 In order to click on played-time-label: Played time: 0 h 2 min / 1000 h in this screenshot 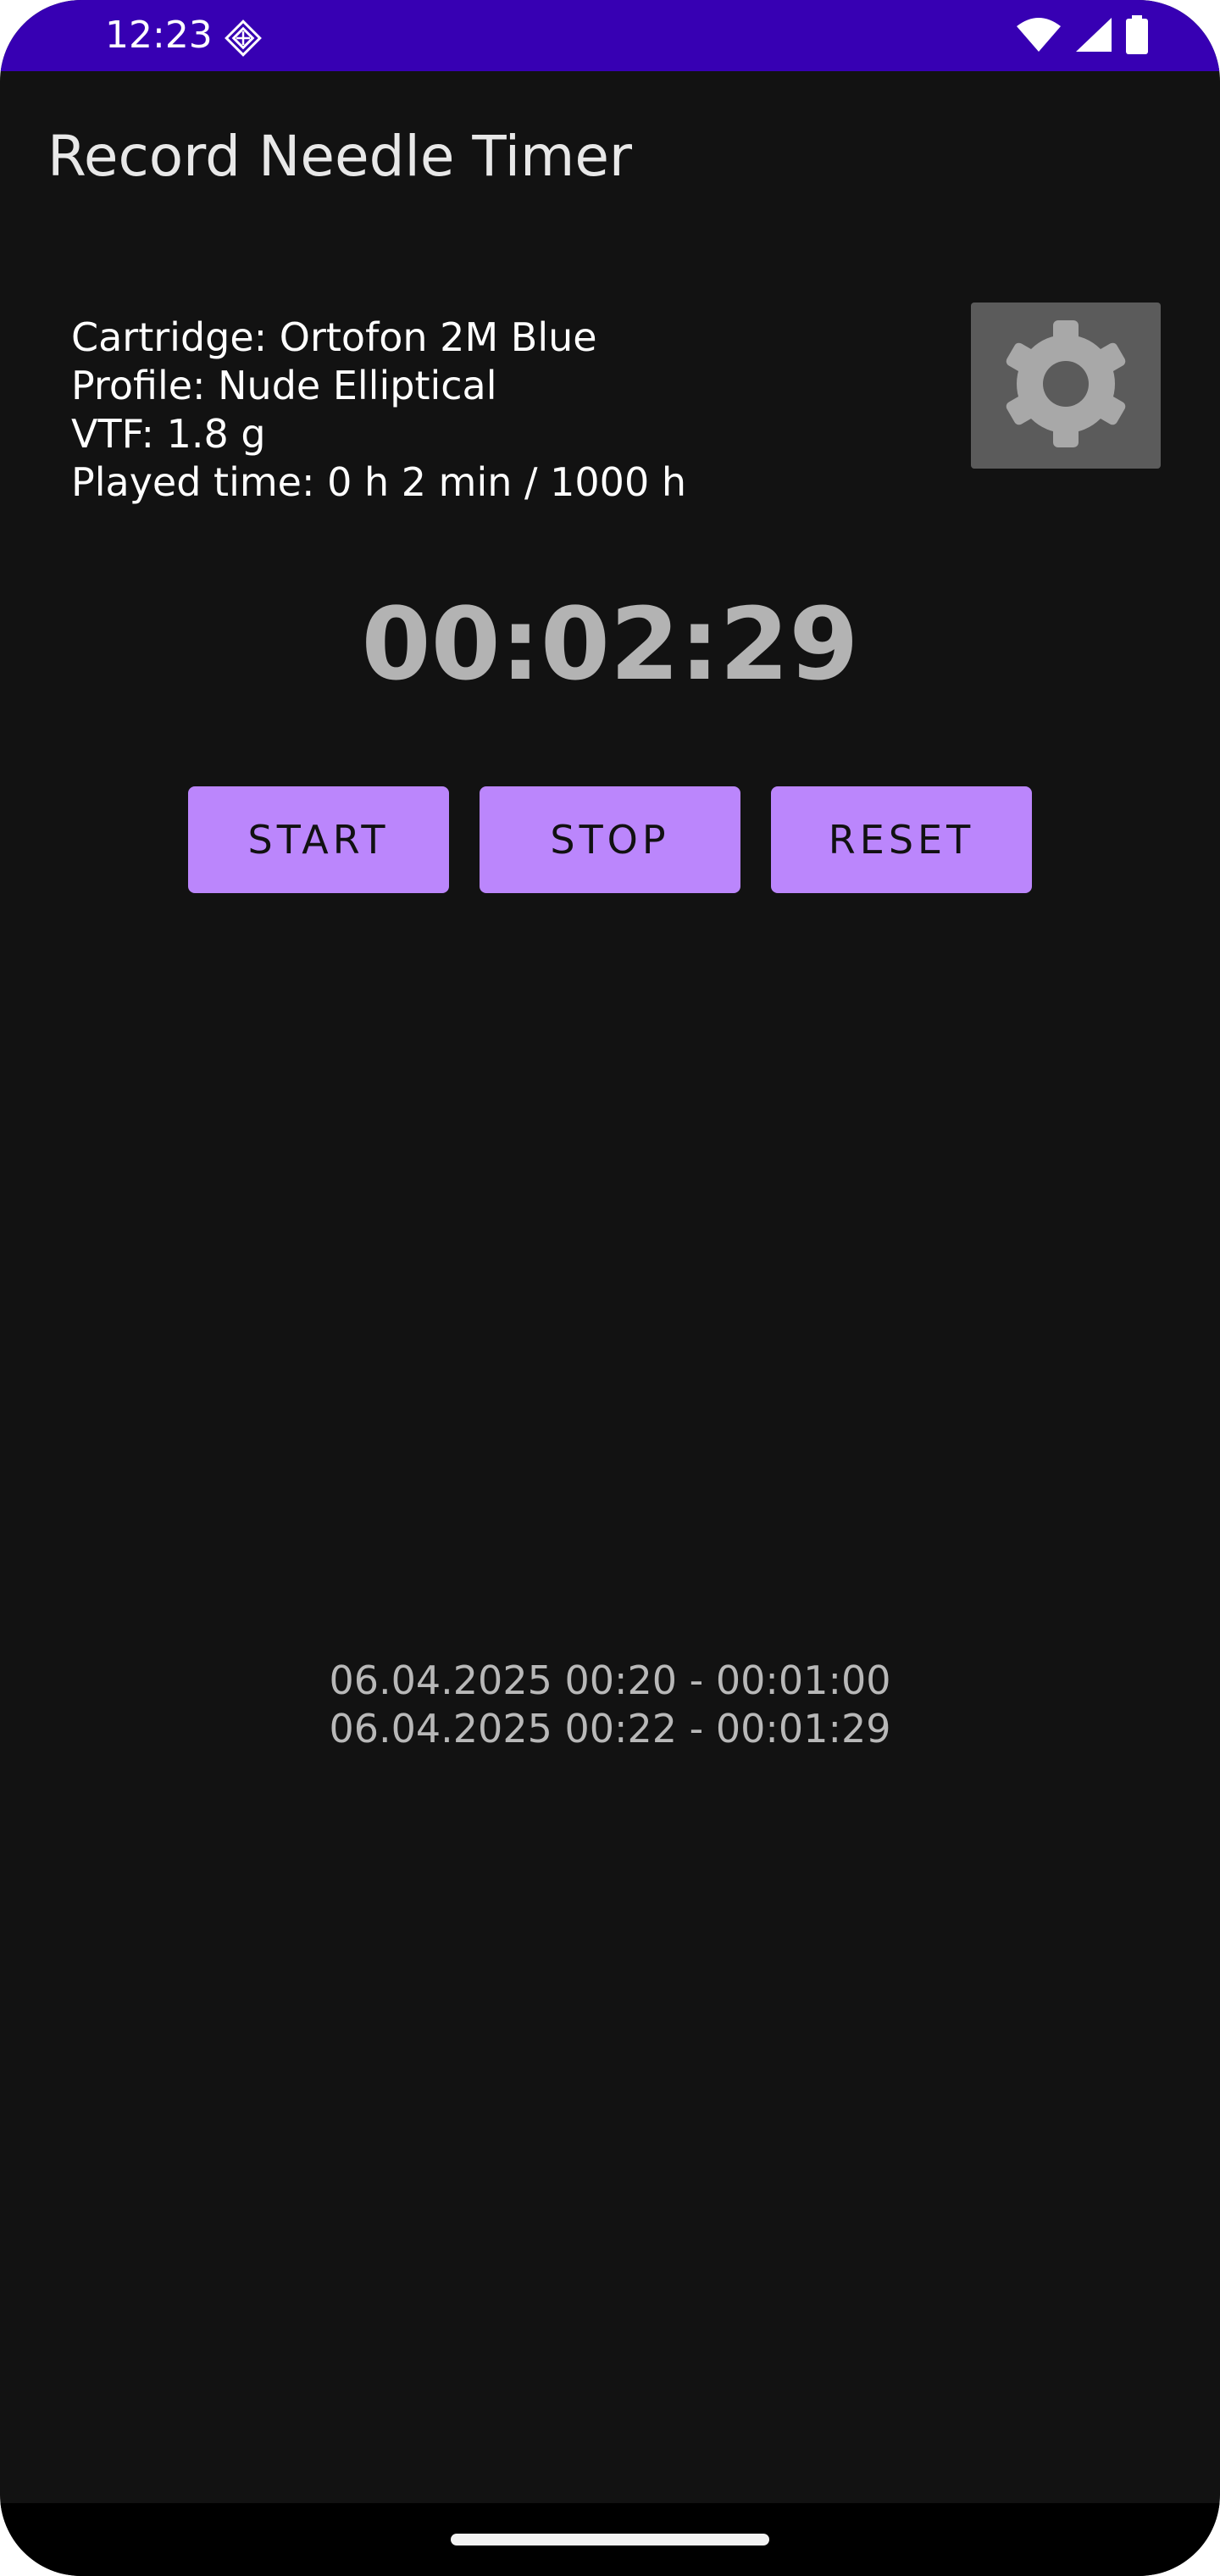, I will do `click(378, 482)`.